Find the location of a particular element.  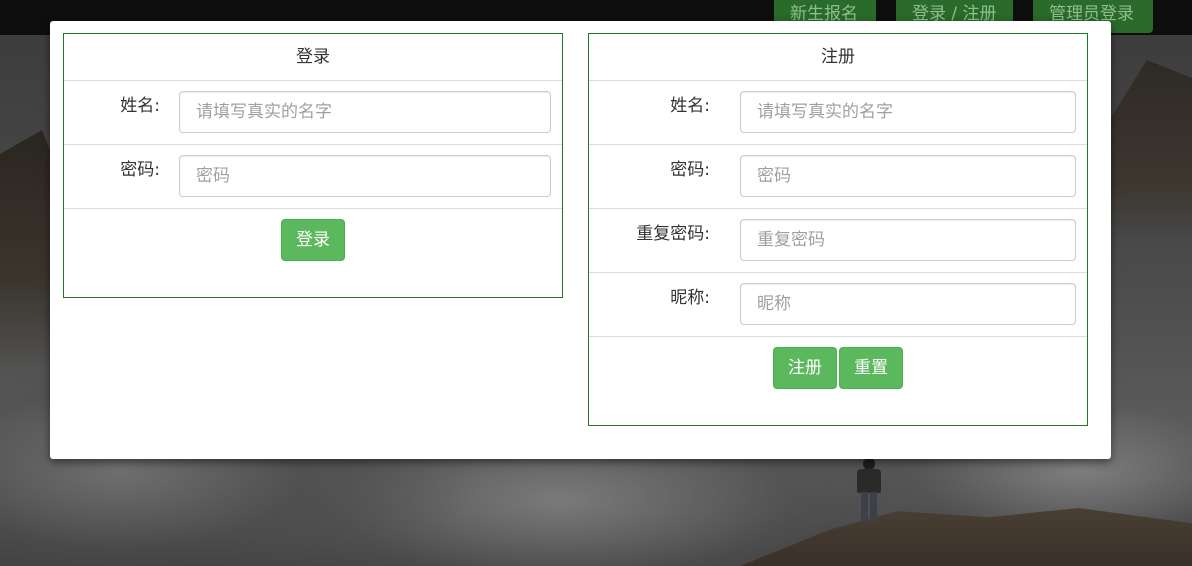

register-nickname-row: 昵称: is located at coordinates (838, 305).